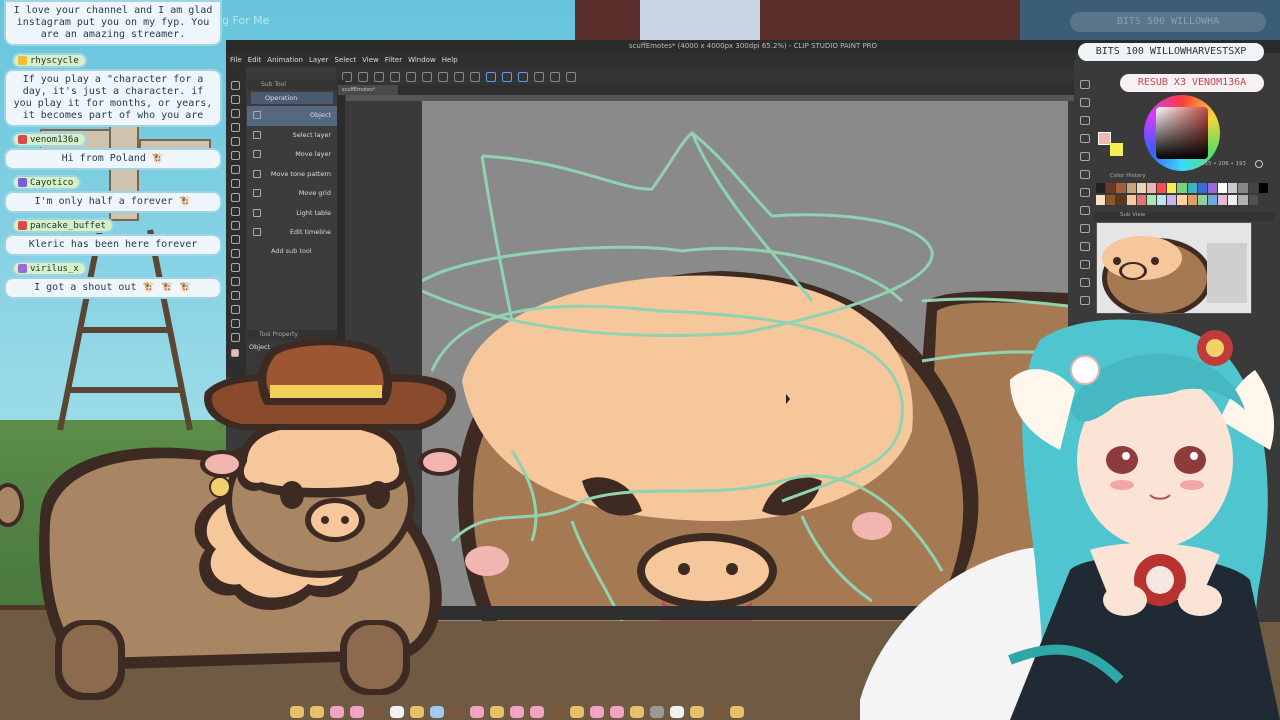 The width and height of the screenshot is (1280, 720). I want to click on eyedropper-tool-icon, so click(235, 183).